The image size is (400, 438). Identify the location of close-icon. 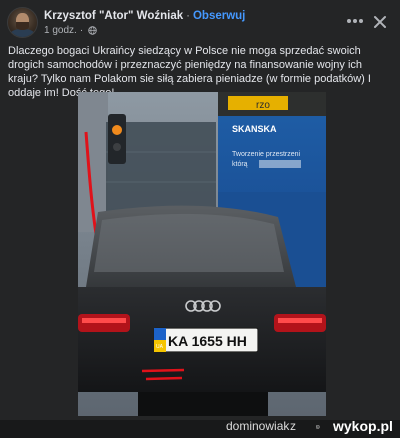
(380, 22).